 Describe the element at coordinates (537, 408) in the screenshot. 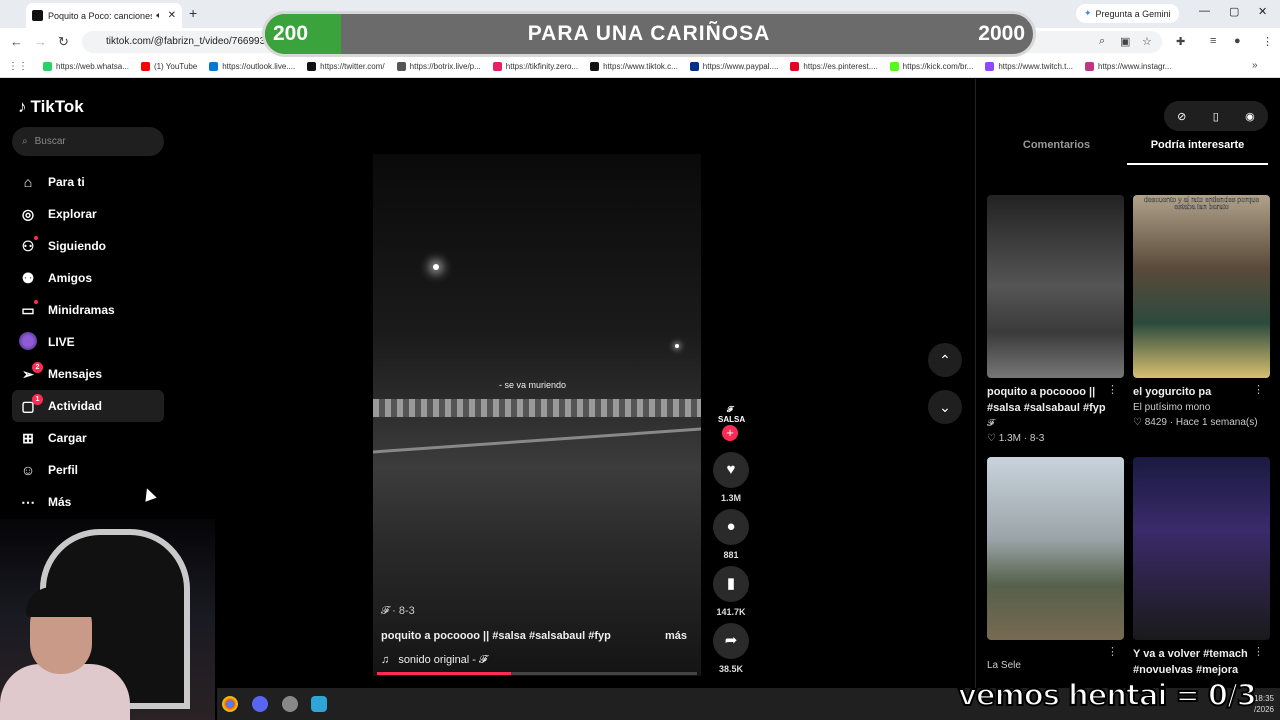

I see `highway-barrier` at that location.